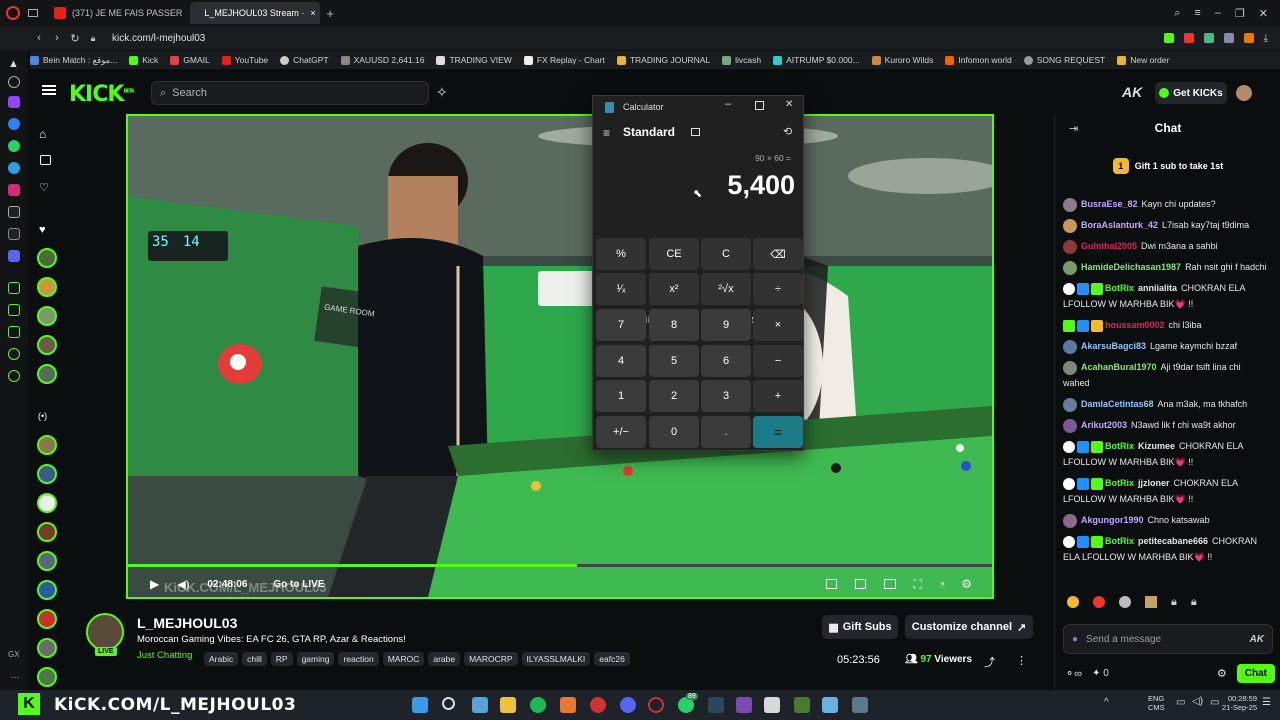  What do you see at coordinates (778, 289) in the screenshot?
I see `divide-key: ÷` at bounding box center [778, 289].